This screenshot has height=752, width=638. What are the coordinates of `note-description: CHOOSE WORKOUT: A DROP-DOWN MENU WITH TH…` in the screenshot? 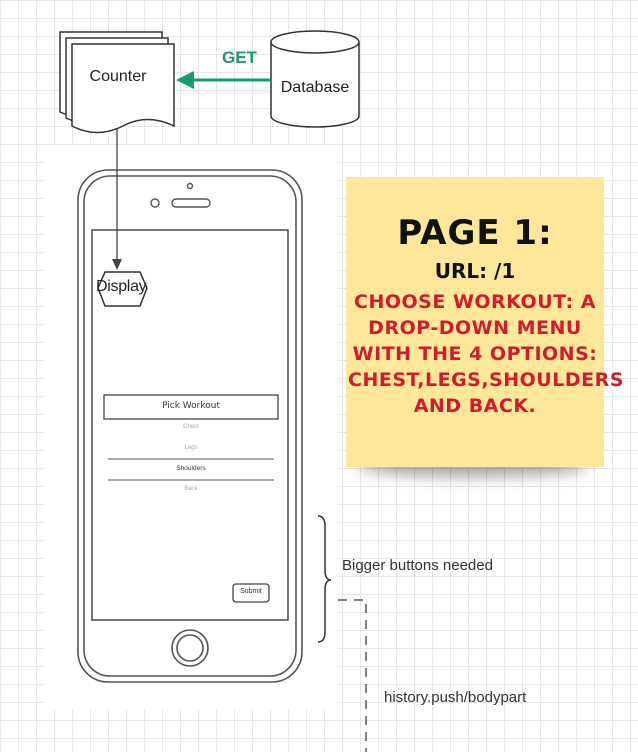 It's located at (486, 354).